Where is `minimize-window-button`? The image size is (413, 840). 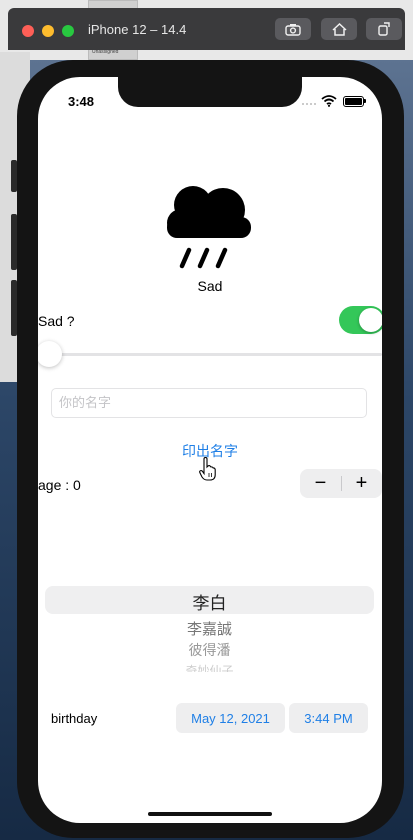 minimize-window-button is located at coordinates (48, 31).